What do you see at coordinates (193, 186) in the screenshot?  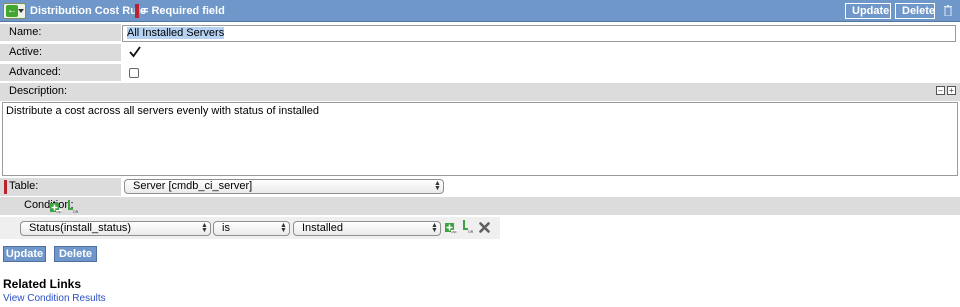 I see `table-select-value: Server [cmdb_ci_server]` at bounding box center [193, 186].